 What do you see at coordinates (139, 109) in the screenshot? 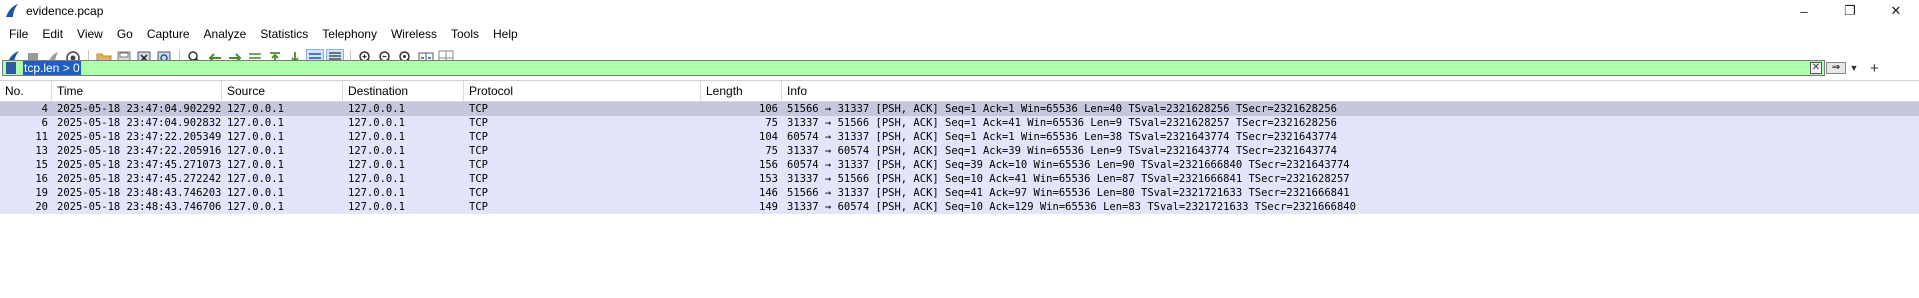
I see `cell-time: 2025-05-18 23:47:04.902292` at bounding box center [139, 109].